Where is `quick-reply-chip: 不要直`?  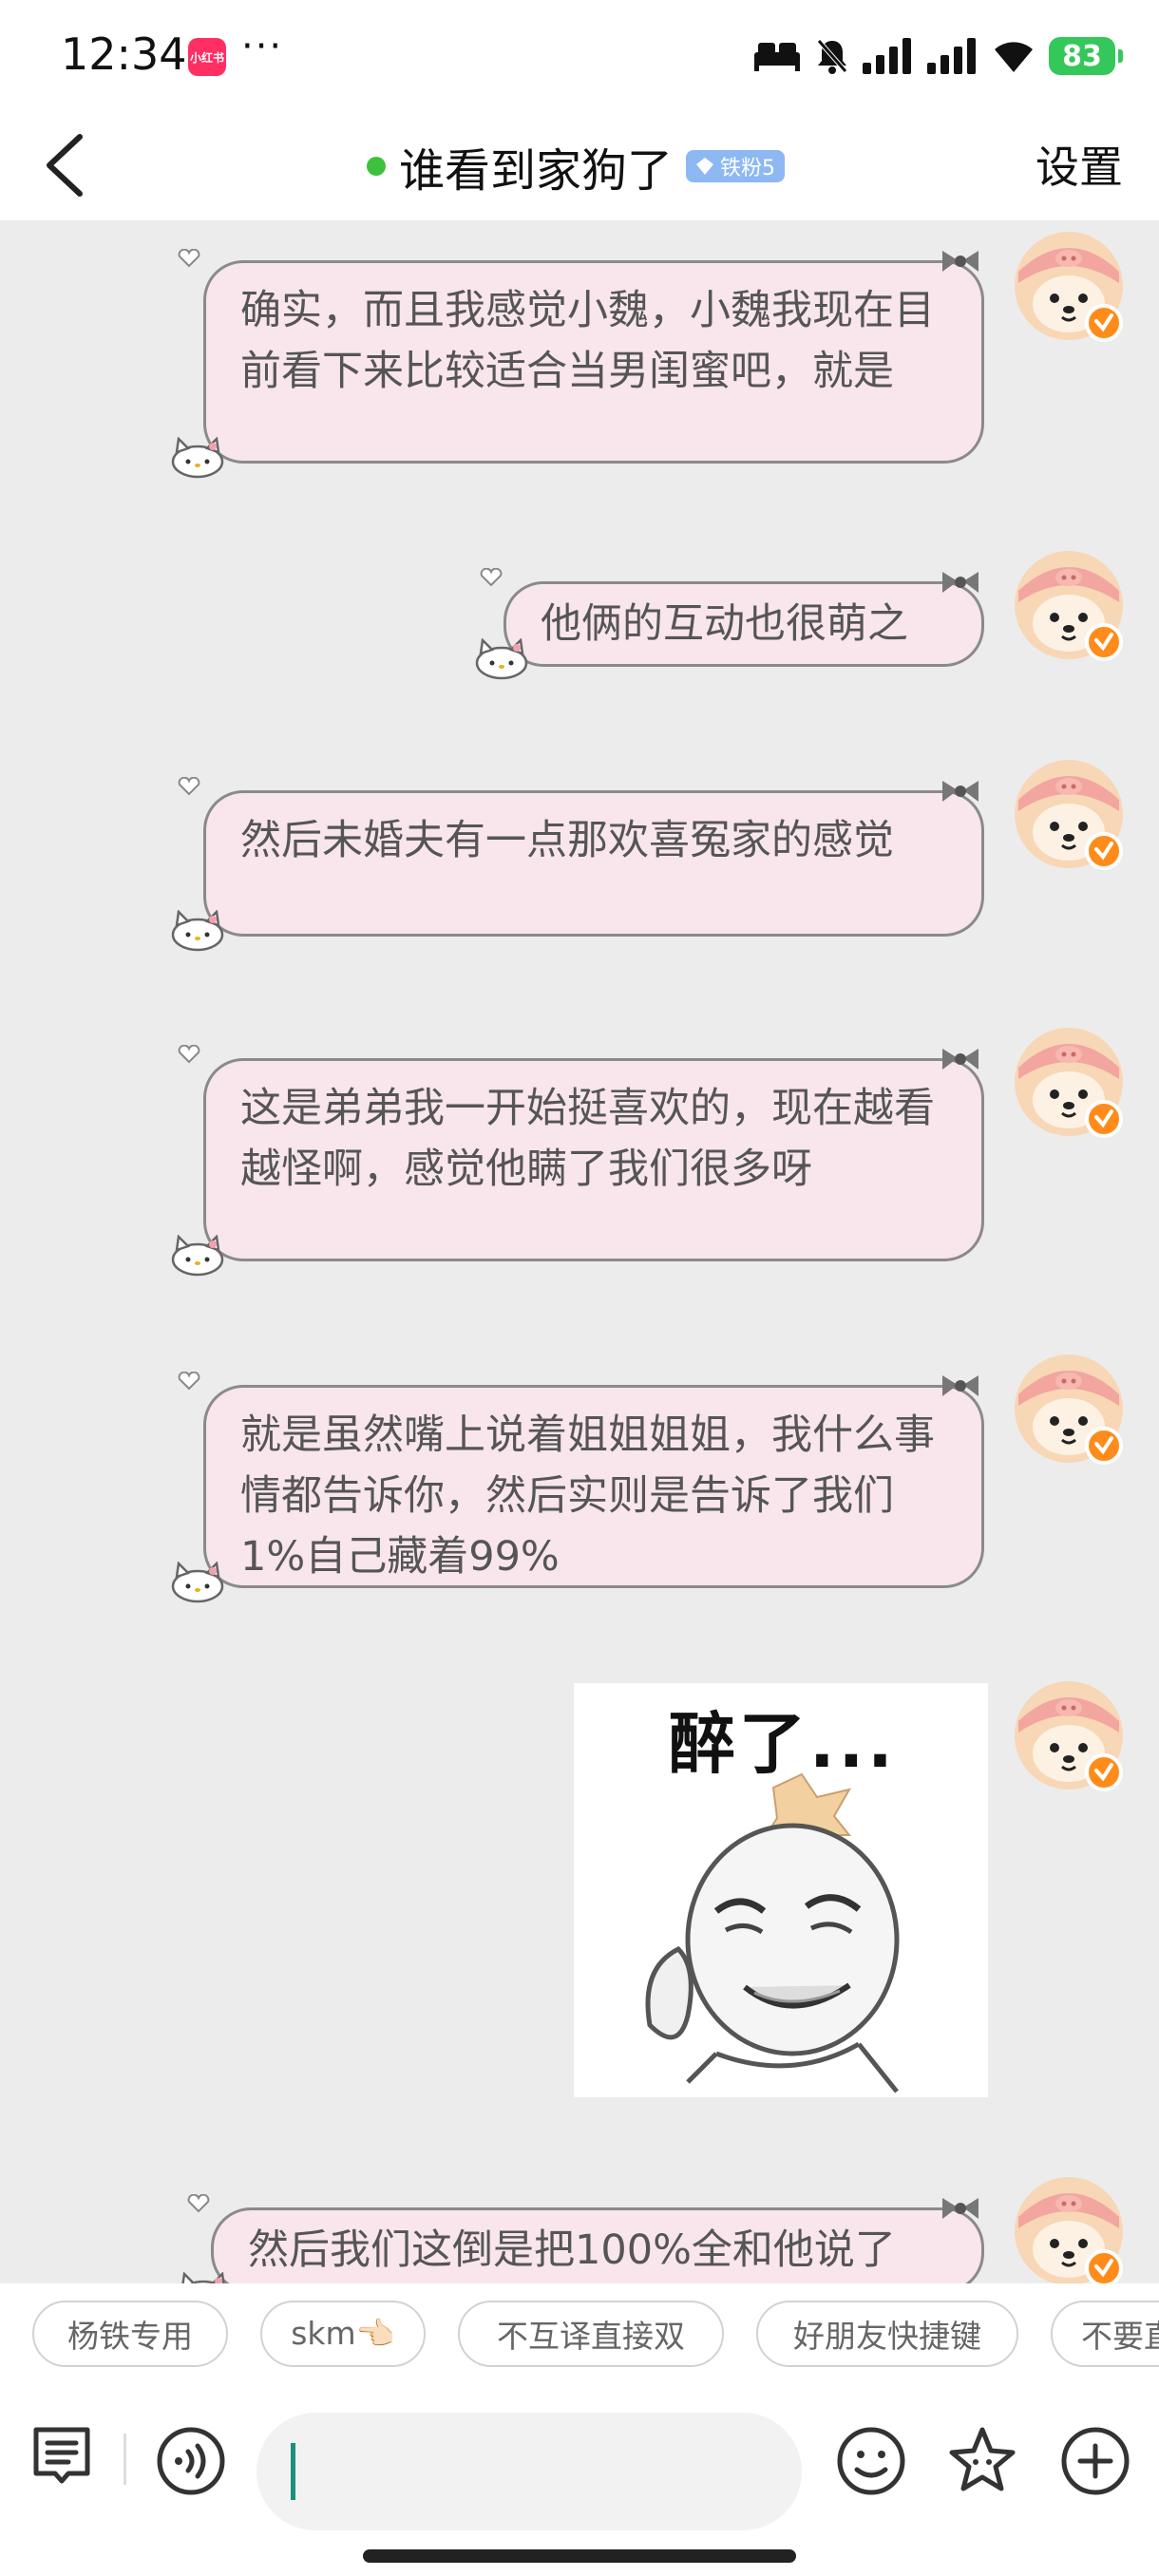 quick-reply-chip: 不要直 is located at coordinates (1105, 2334).